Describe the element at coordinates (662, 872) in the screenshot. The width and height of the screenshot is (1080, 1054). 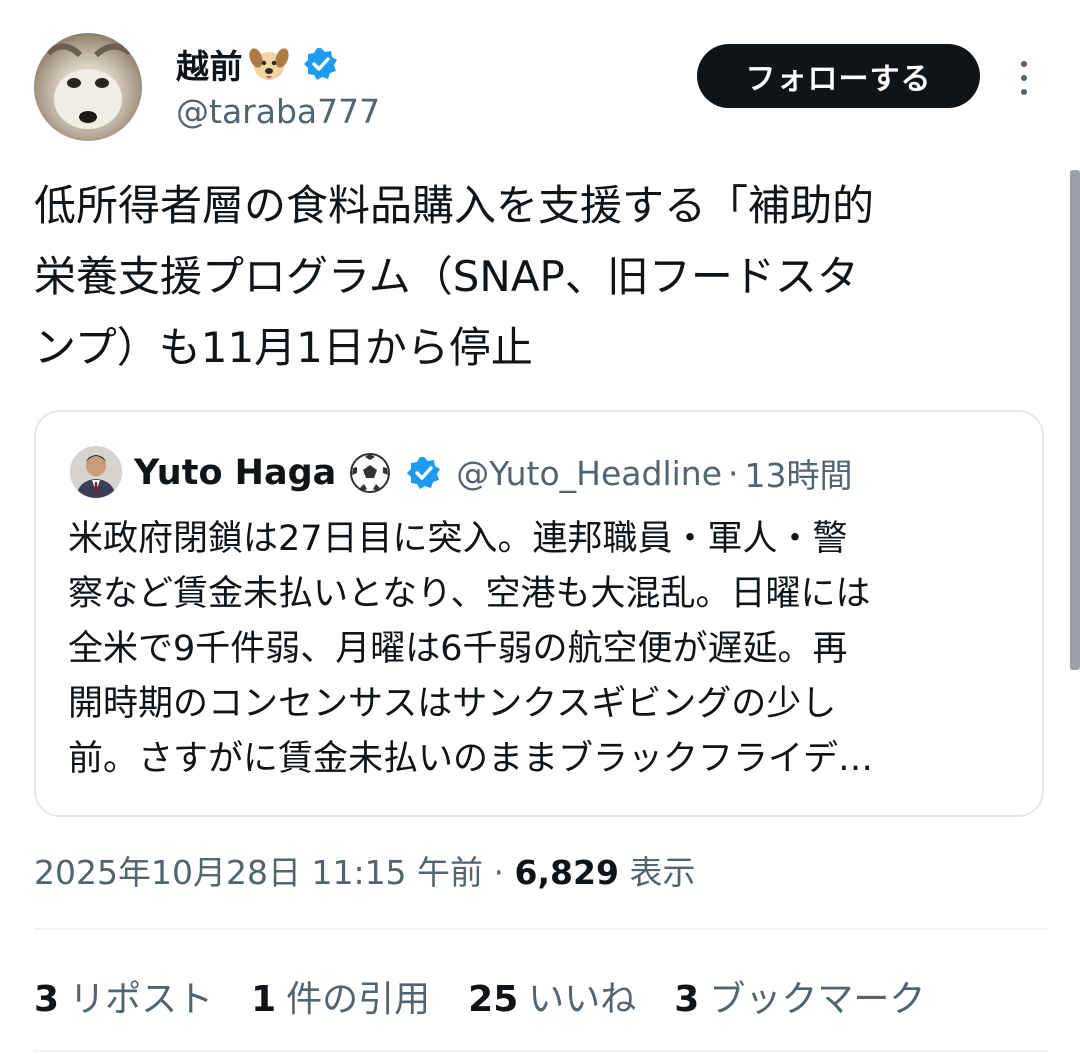
I see `views-label: 表示` at that location.